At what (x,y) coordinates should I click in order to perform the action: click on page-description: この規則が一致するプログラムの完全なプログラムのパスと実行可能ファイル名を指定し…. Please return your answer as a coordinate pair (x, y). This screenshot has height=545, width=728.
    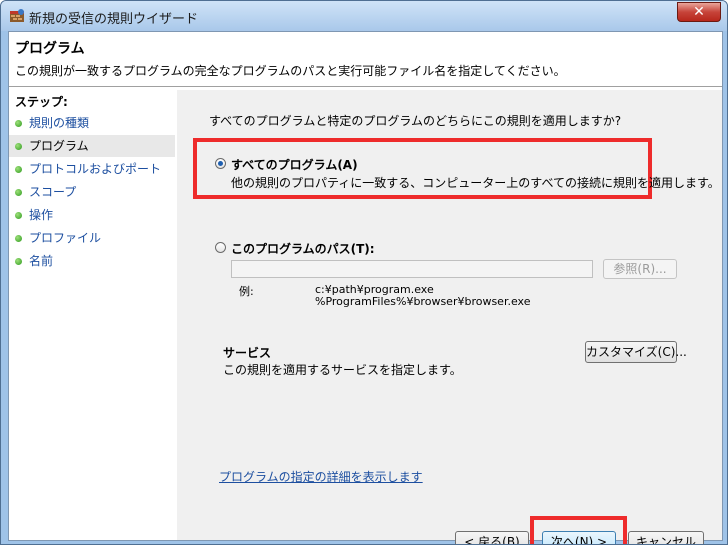
    Looking at the image, I should click on (290, 71).